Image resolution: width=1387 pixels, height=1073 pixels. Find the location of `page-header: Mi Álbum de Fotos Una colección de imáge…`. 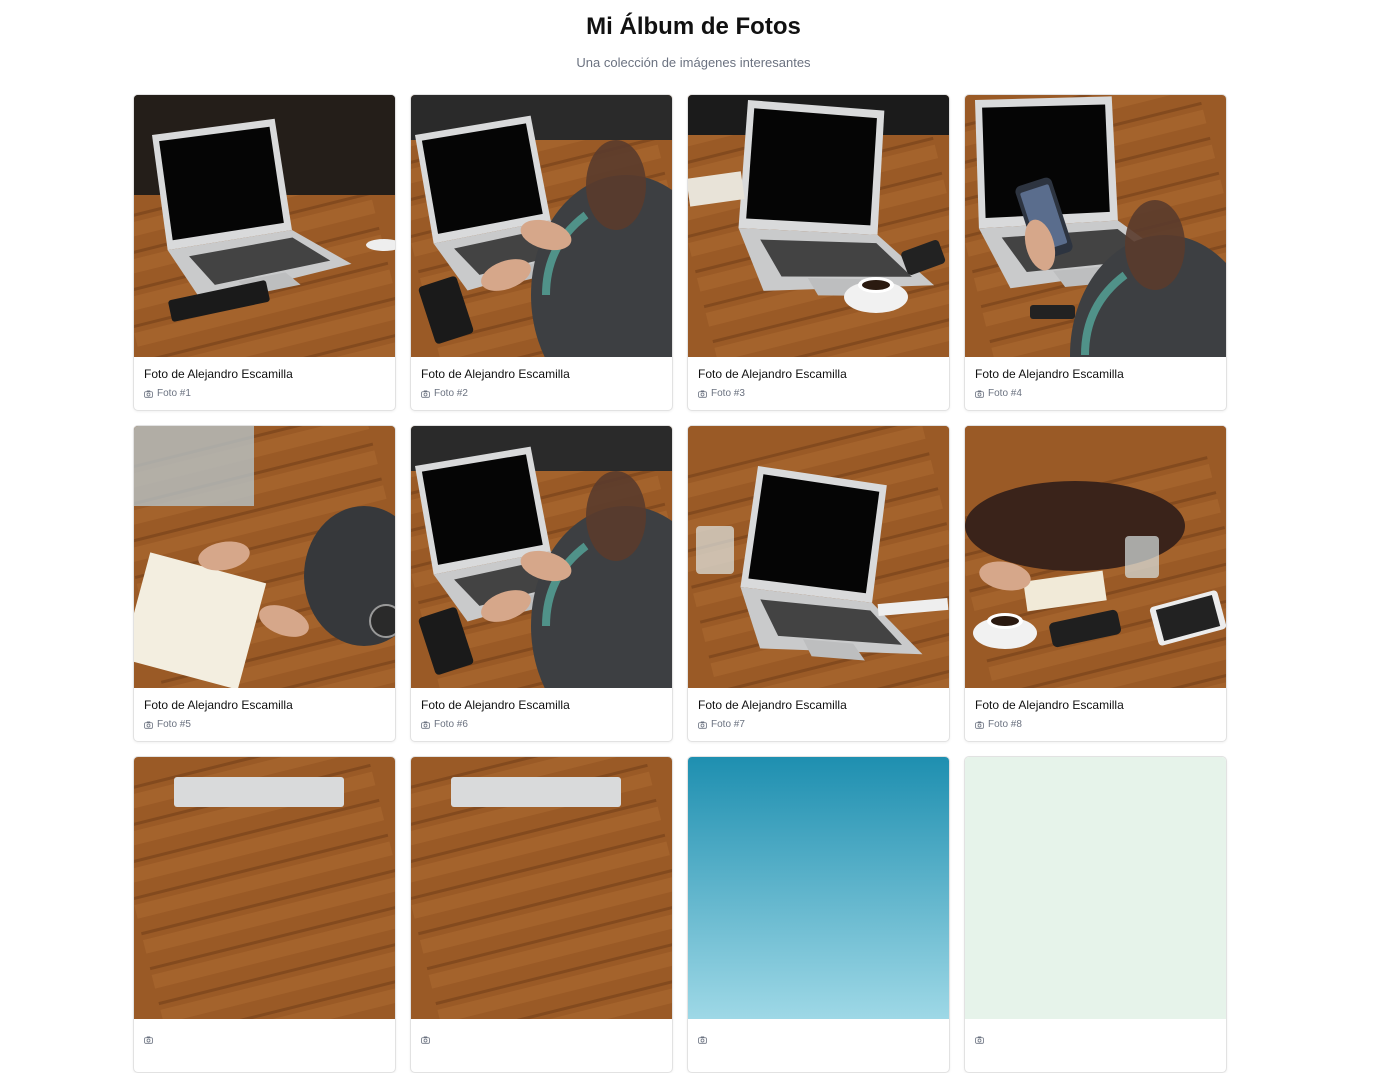

page-header: Mi Álbum de Fotos Una colección de imáge… is located at coordinates (693, 35).